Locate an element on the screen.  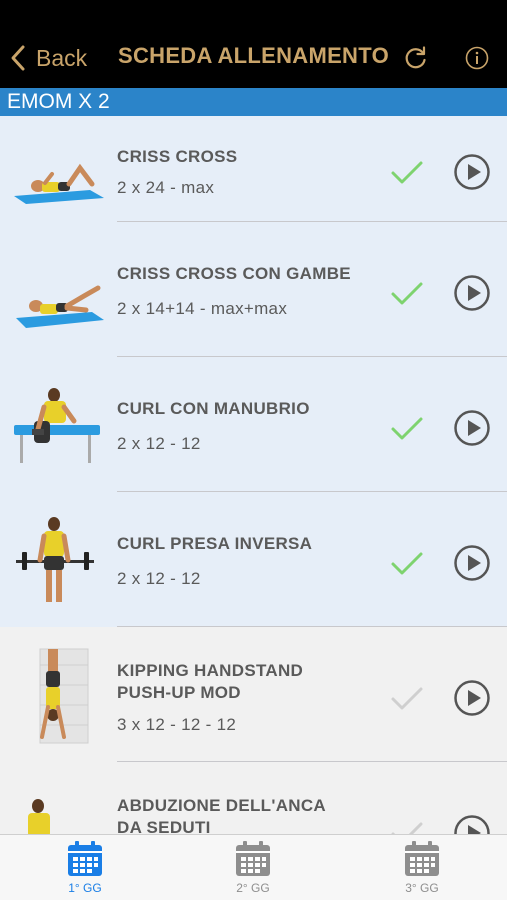
tab-label: 2° GG is located at coordinates (253, 888).